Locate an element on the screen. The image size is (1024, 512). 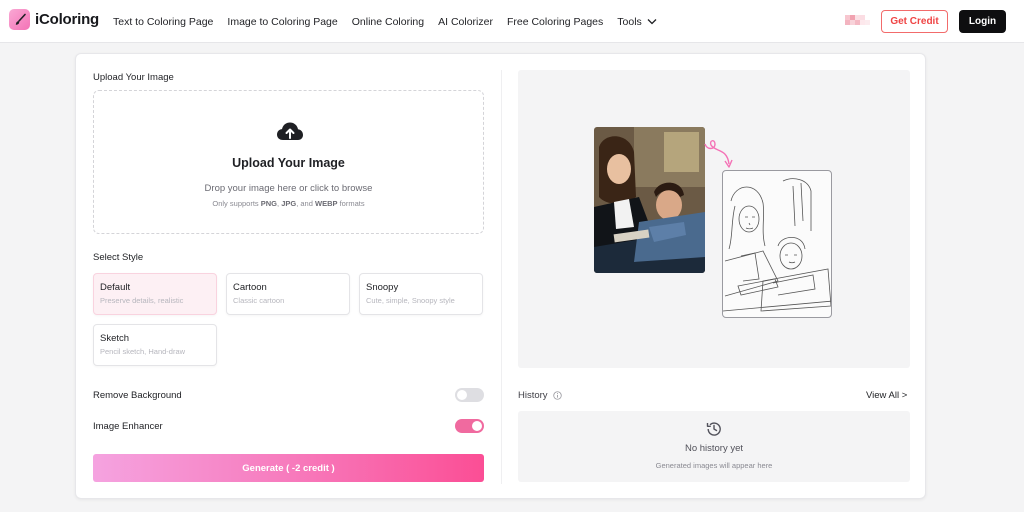
view-all-history-link: View All > is located at coordinates (886, 395).